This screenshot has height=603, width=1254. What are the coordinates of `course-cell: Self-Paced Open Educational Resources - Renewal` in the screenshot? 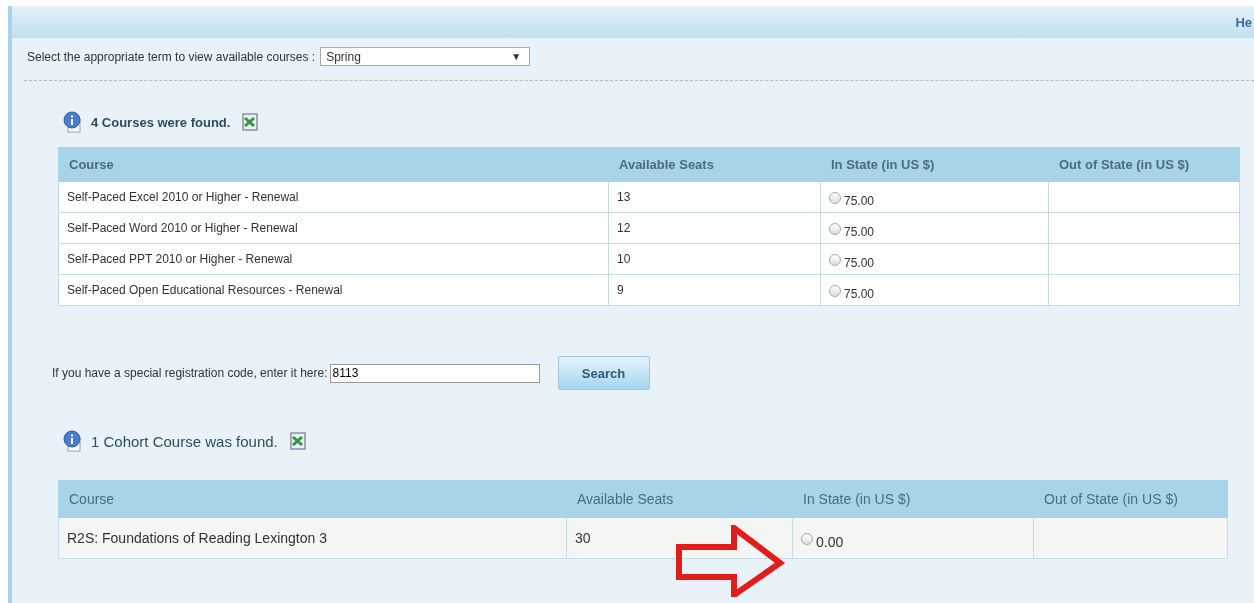 It's located at (333, 290).